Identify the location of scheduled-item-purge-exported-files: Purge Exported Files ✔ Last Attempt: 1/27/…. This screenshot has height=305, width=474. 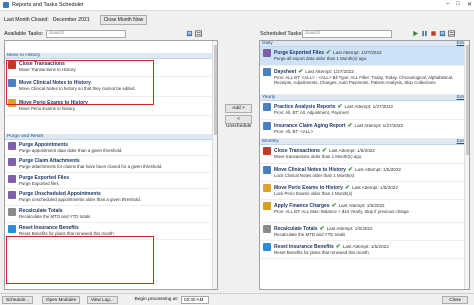
(364, 56).